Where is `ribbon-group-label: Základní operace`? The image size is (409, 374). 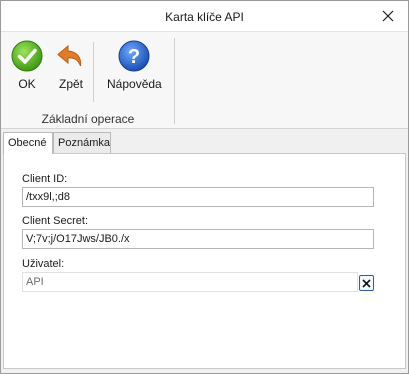 ribbon-group-label: Základní operace is located at coordinates (88, 119).